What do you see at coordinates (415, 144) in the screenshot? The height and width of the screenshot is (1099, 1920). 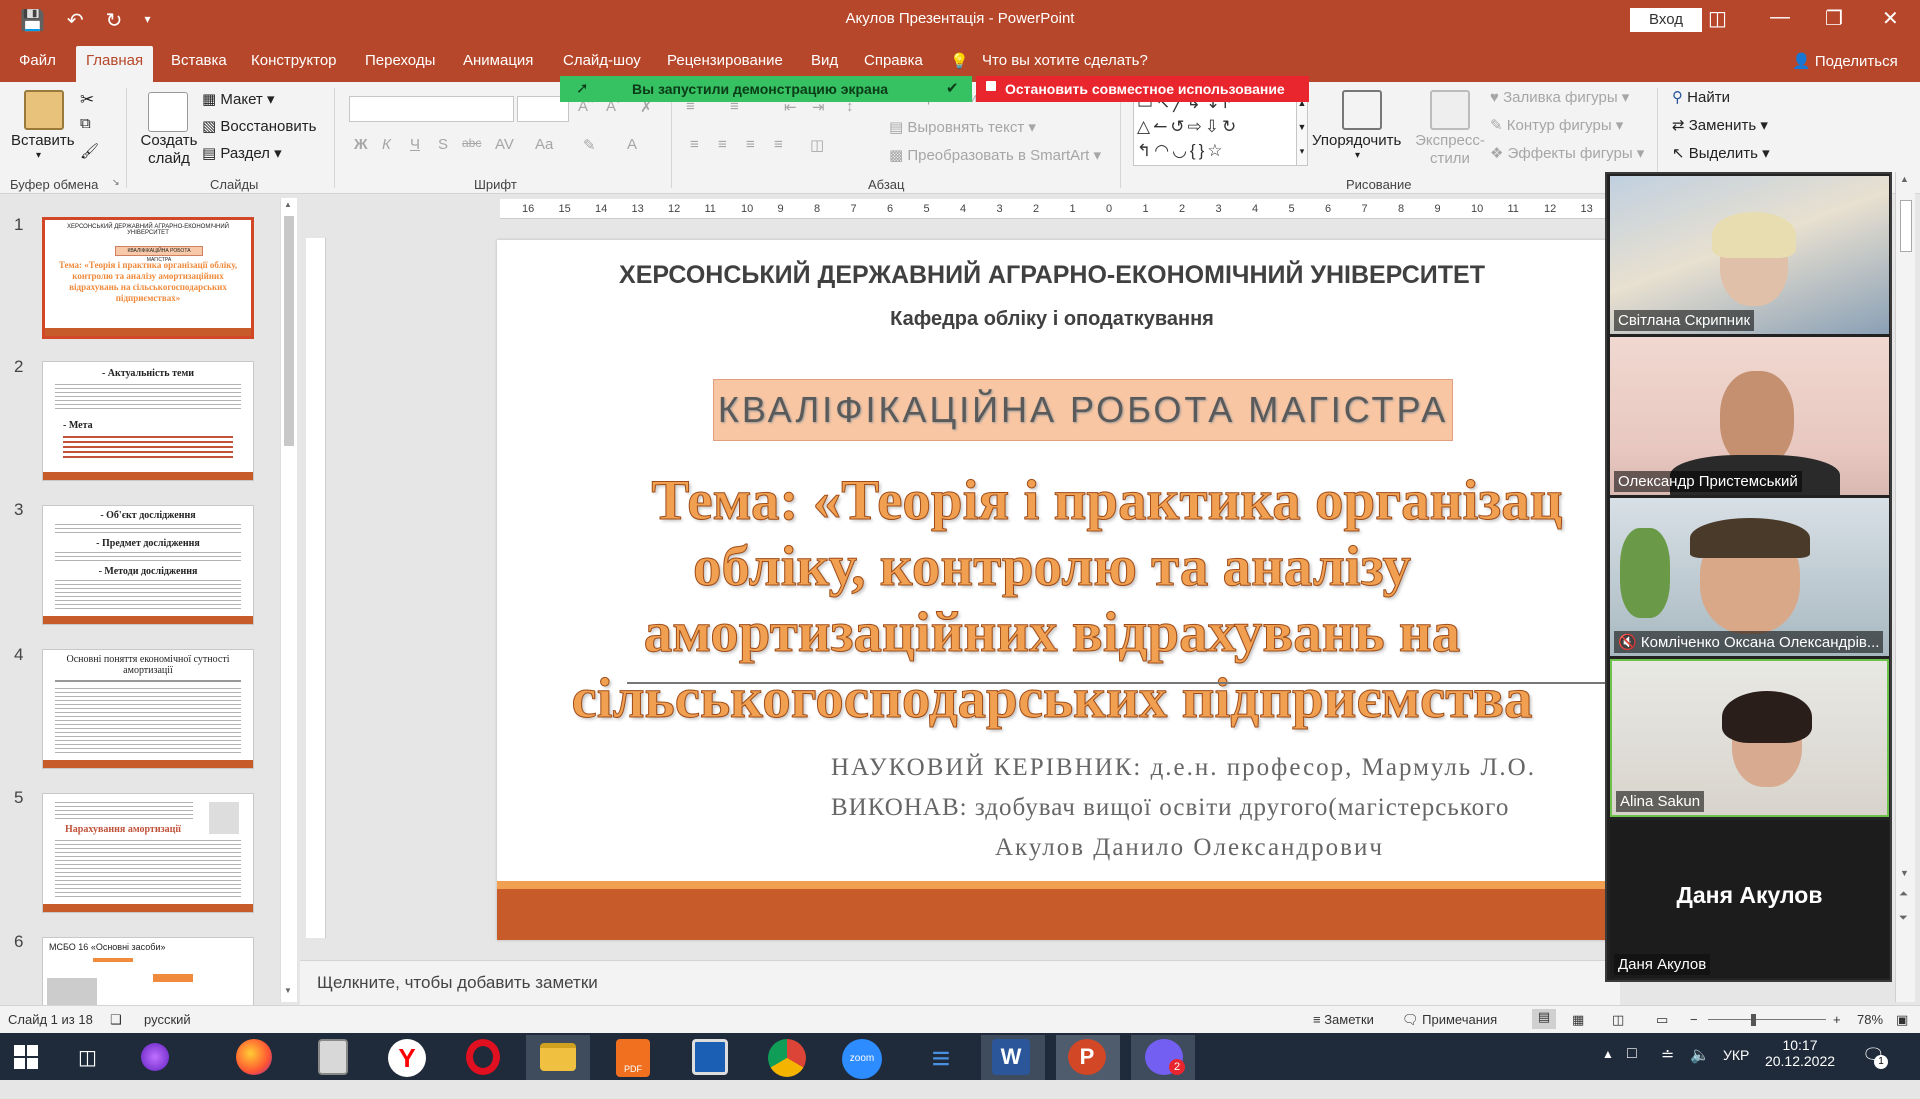 I see `underline-icon: Ч` at bounding box center [415, 144].